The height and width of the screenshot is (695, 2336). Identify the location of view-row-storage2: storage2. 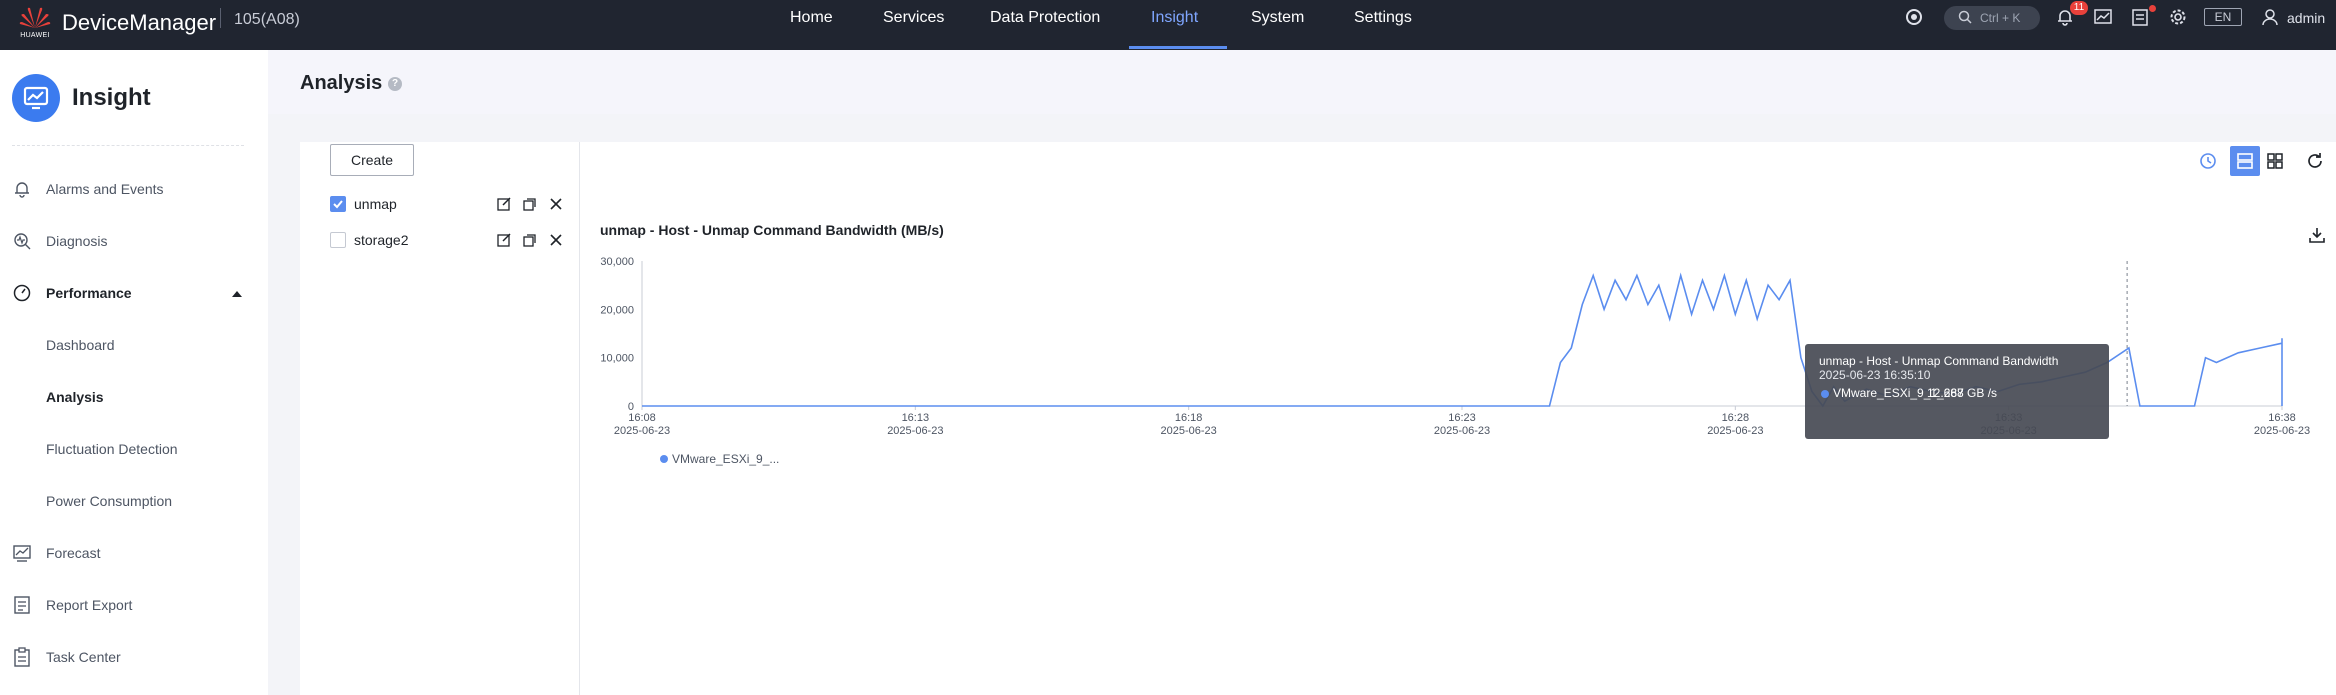
(450, 240).